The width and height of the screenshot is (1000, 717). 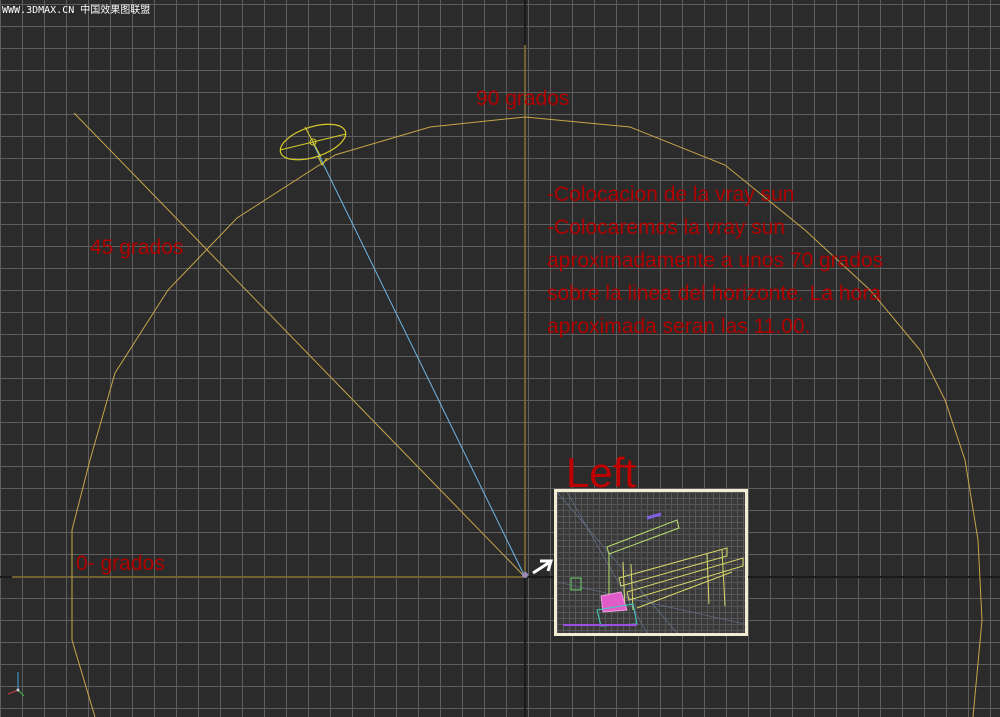 I want to click on note-line: aproximadamente a unos 70 grados, so click(x=715, y=260).